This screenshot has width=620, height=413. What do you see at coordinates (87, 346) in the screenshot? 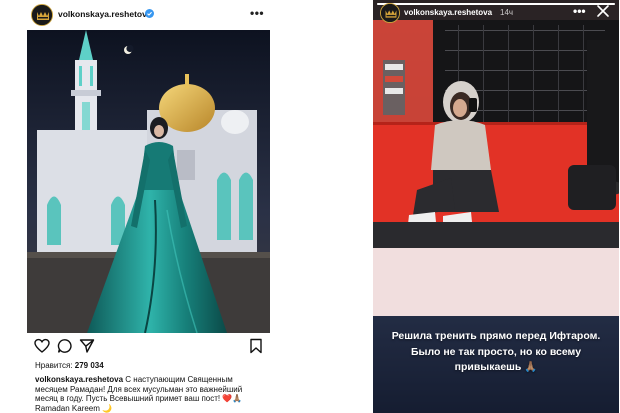
I see `share-icon` at bounding box center [87, 346].